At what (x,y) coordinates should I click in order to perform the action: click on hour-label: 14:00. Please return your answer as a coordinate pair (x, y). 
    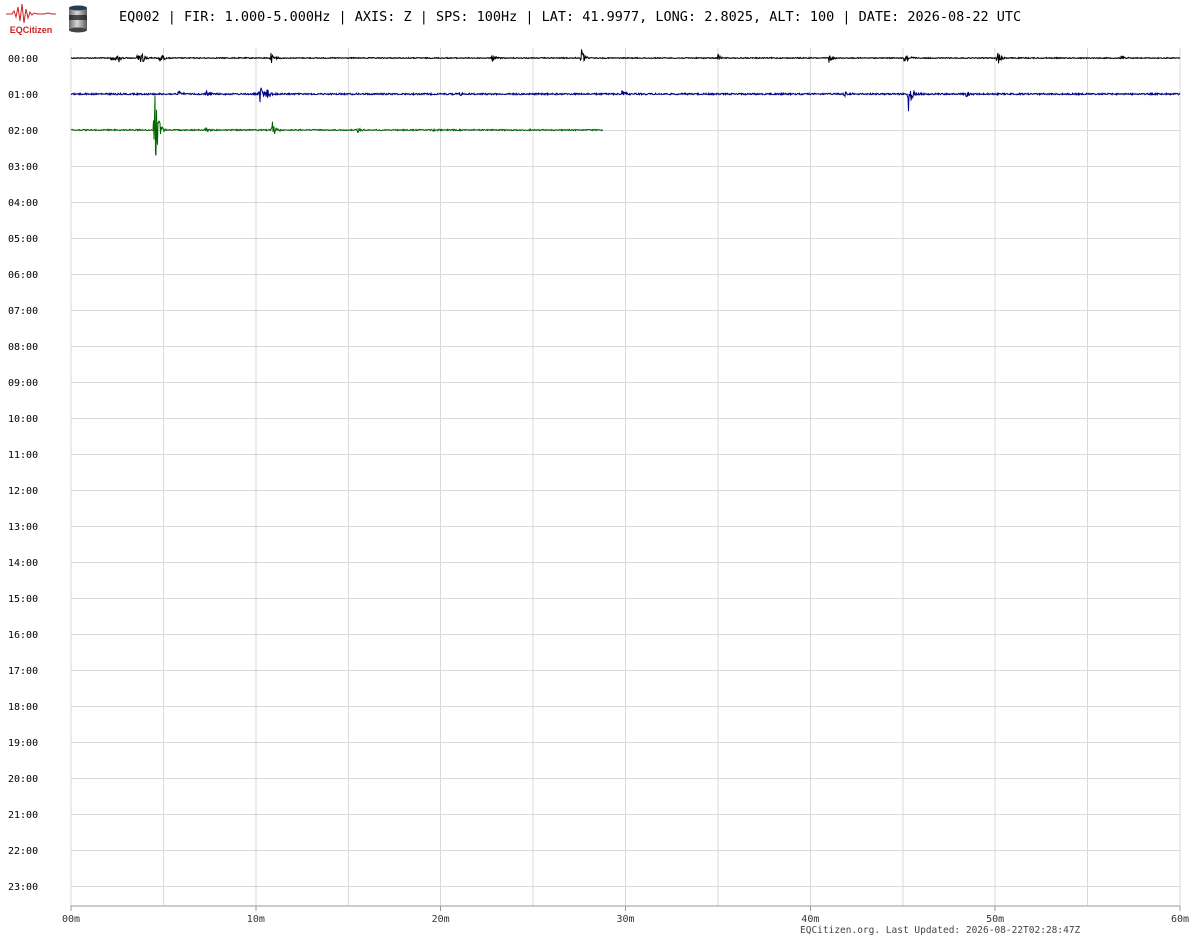
    Looking at the image, I should click on (23, 563).